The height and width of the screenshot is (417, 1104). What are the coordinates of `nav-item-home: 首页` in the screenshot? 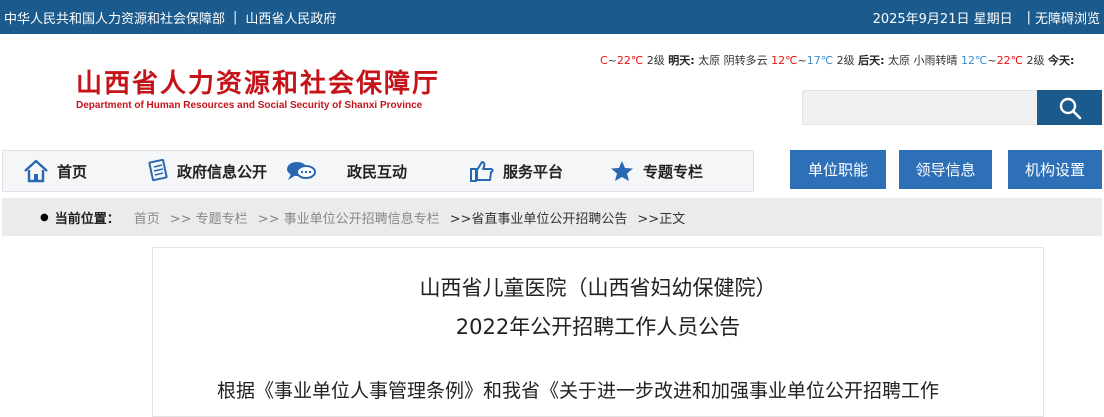 It's located at (55, 171).